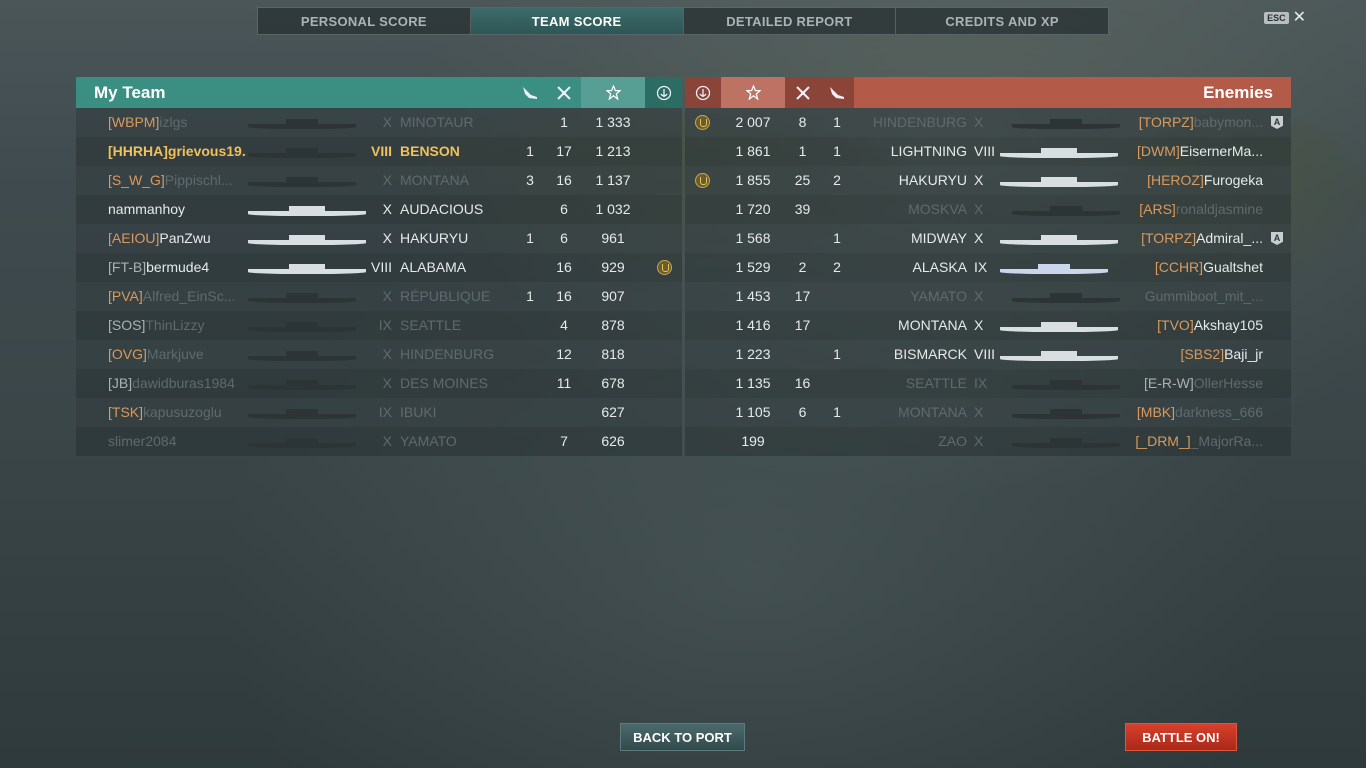 This screenshot has width=1366, height=768. I want to click on player-name-cell: [TSK]kapusuzoglu, so click(177, 412).